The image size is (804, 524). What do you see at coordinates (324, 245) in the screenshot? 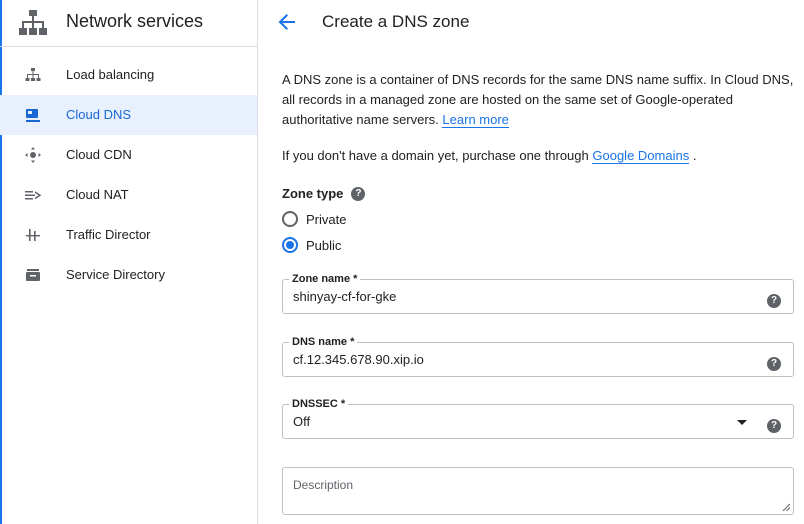
I see `radio-label-public: Public` at bounding box center [324, 245].